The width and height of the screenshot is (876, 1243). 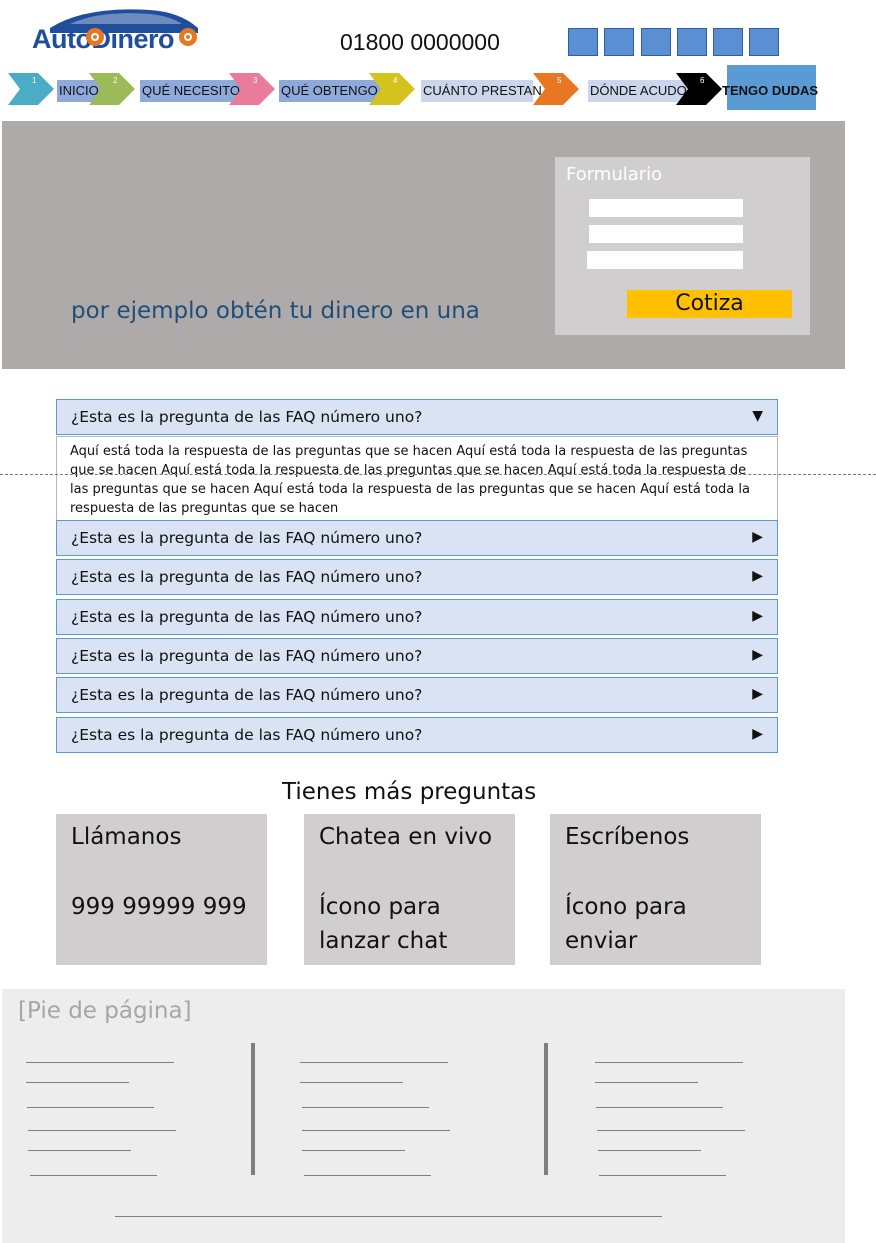 I want to click on nav-item-4: CUÁNTO PRESTAN, so click(x=481, y=91).